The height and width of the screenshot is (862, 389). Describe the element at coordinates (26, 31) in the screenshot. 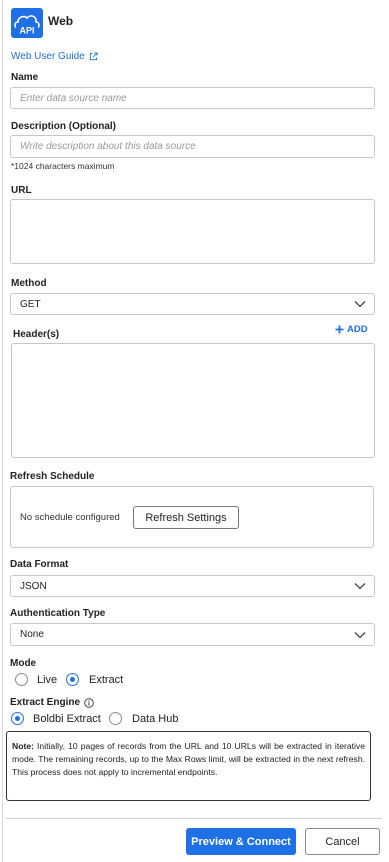

I see `logo-text: API` at that location.